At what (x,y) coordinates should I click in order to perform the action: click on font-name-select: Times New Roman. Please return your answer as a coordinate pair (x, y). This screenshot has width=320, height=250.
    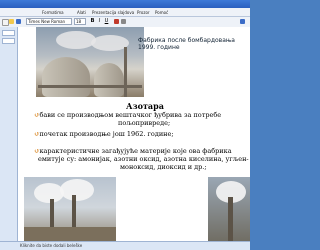
    Looking at the image, I should click on (49, 21).